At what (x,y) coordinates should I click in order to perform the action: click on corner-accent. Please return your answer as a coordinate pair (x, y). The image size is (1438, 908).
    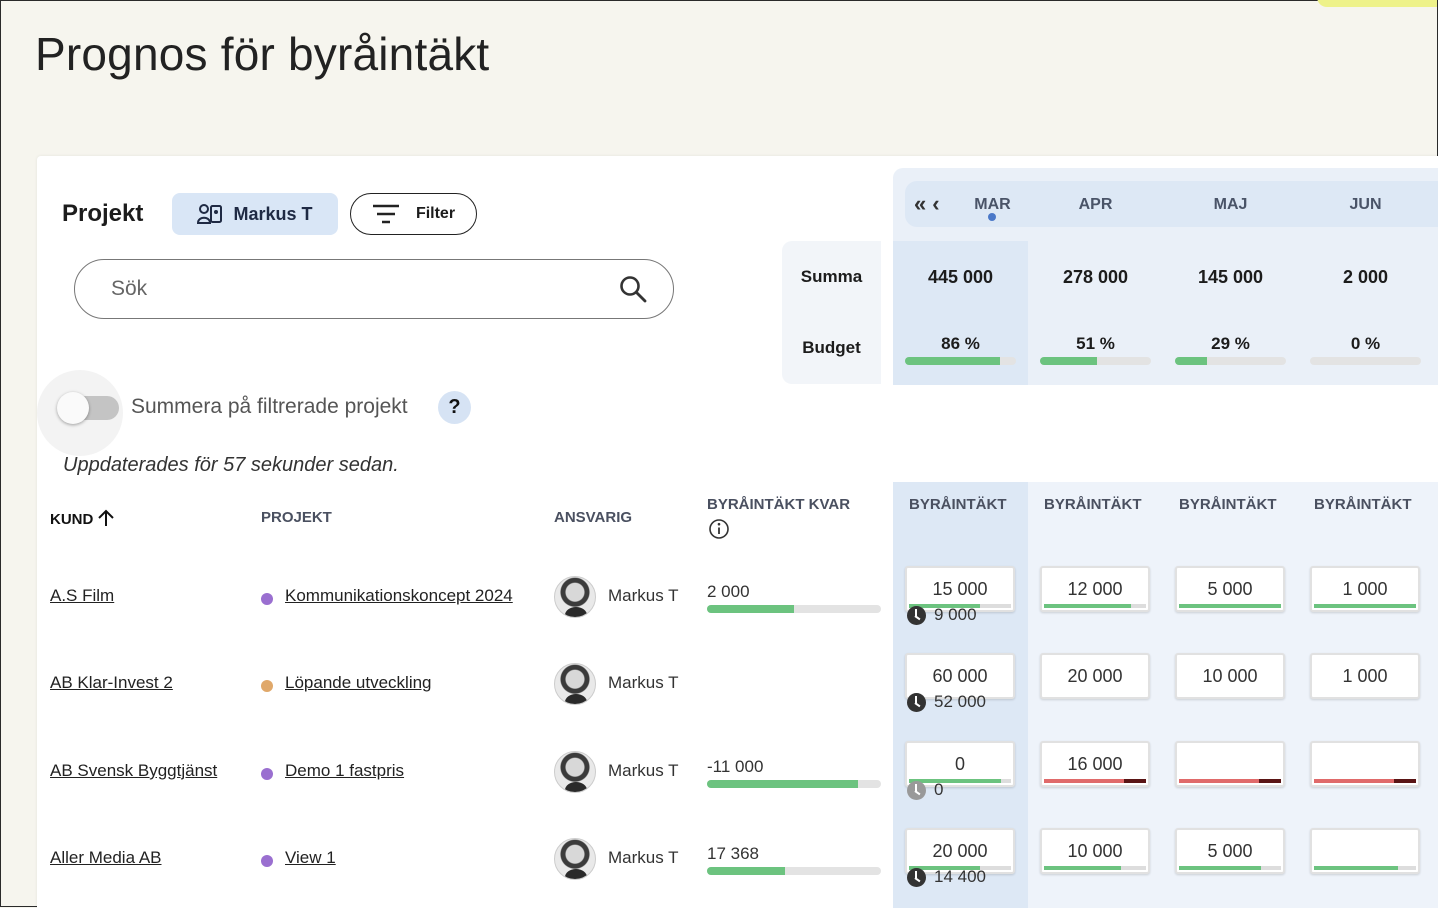
    Looking at the image, I should click on (1377, 3).